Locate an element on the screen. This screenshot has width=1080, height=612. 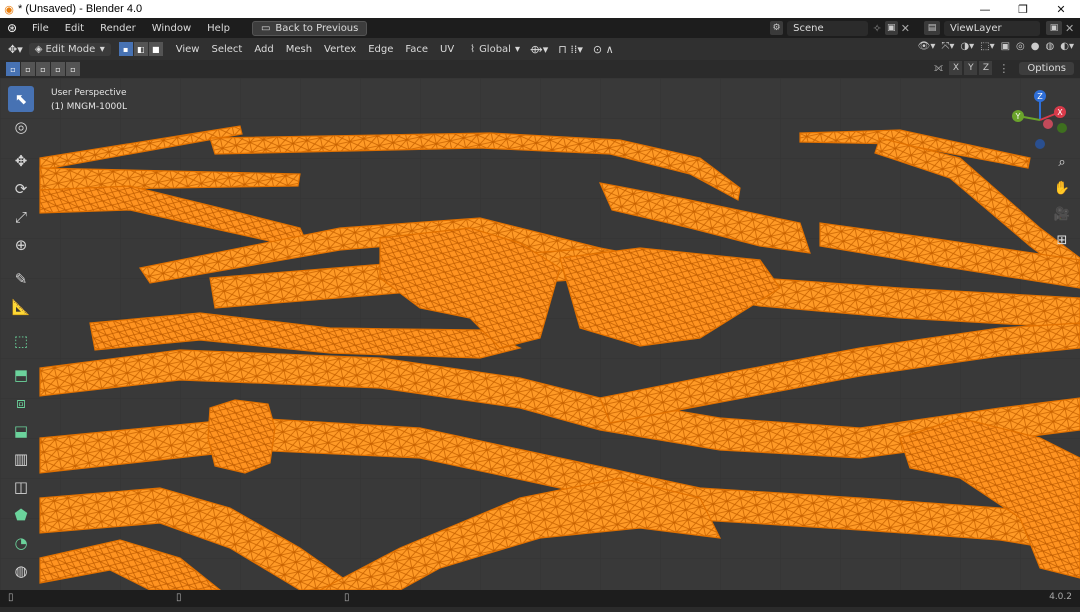
zoom-icon: ⌕ is located at coordinates (1062, 162).